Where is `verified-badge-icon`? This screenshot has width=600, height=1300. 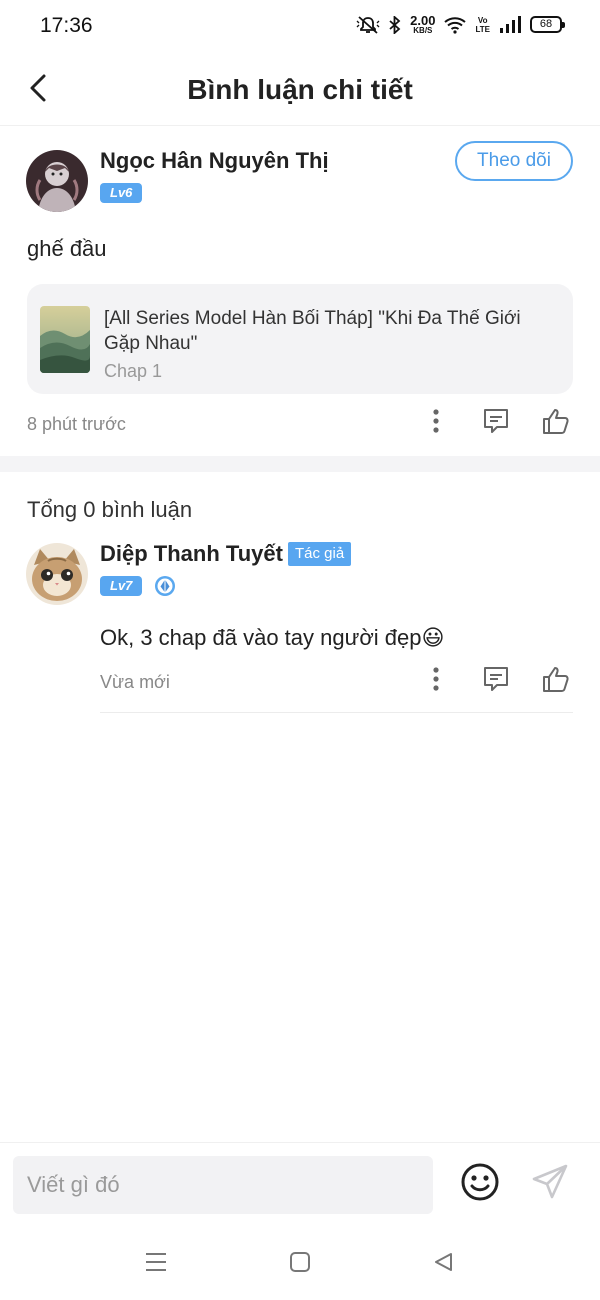 verified-badge-icon is located at coordinates (165, 586).